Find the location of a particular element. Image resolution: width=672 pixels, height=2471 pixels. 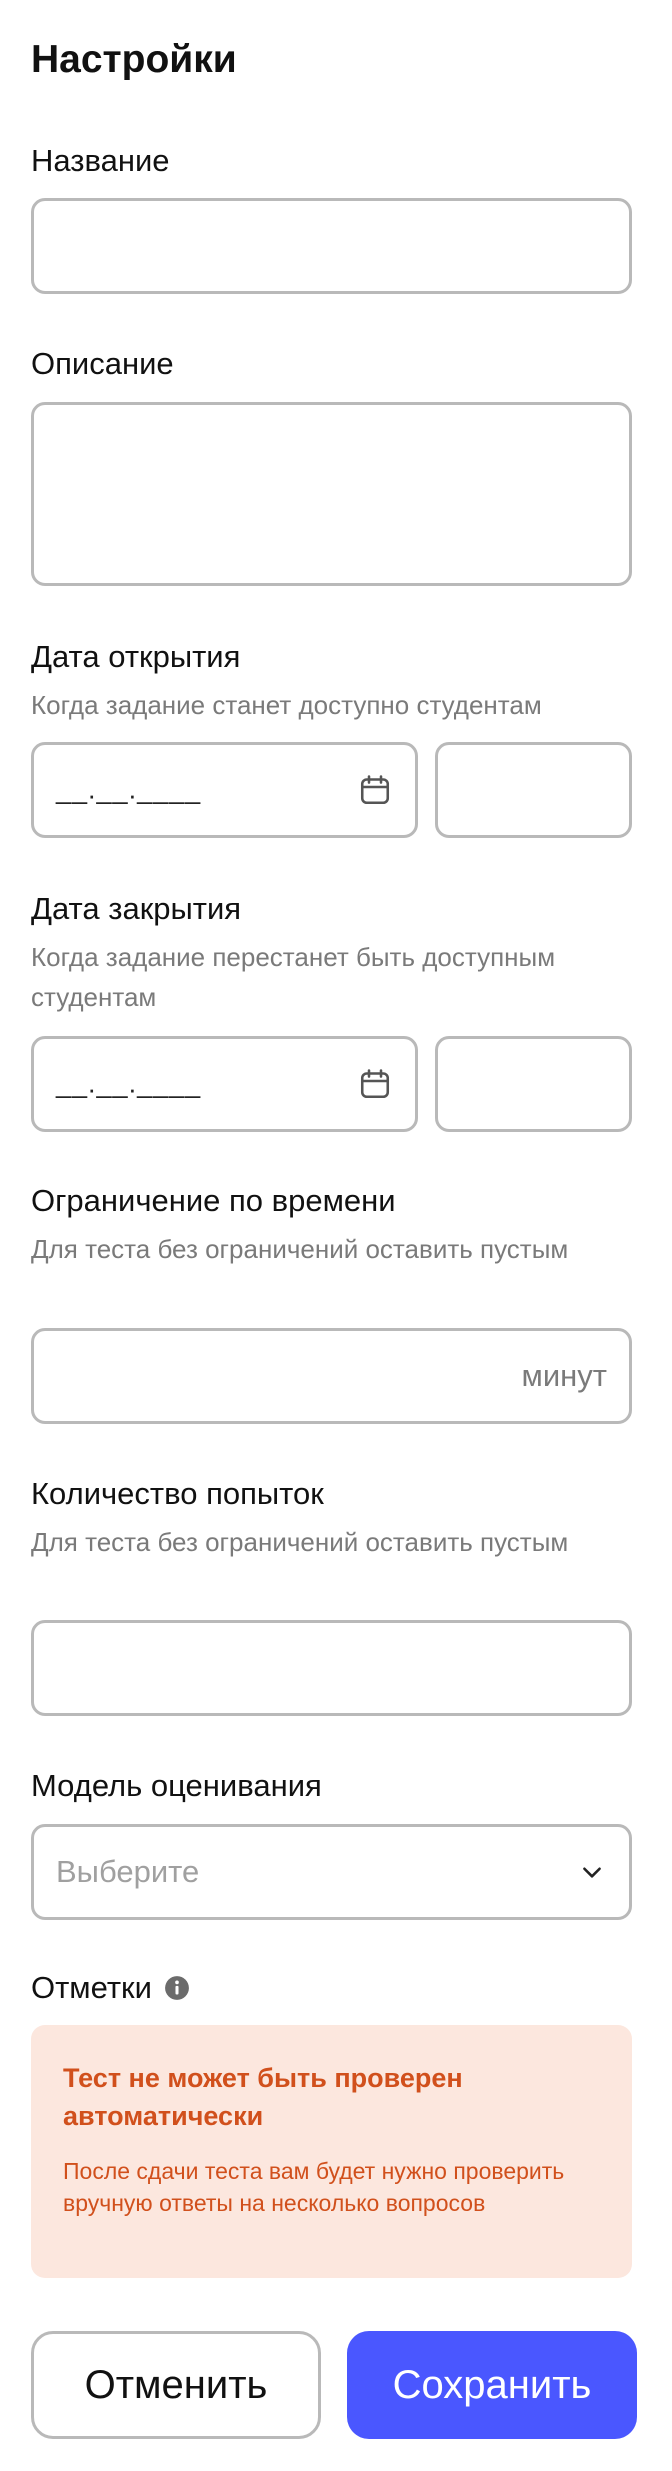

open-date-label: Дата открытия is located at coordinates (136, 656).